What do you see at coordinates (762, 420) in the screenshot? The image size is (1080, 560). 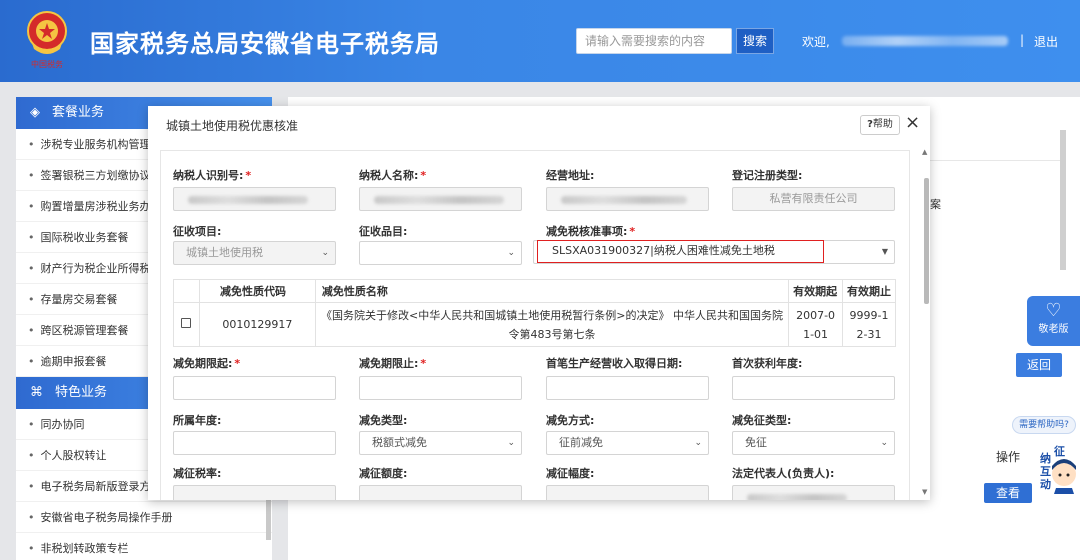 I see `exempt-levy-type-label: 减免征类型:` at bounding box center [762, 420].